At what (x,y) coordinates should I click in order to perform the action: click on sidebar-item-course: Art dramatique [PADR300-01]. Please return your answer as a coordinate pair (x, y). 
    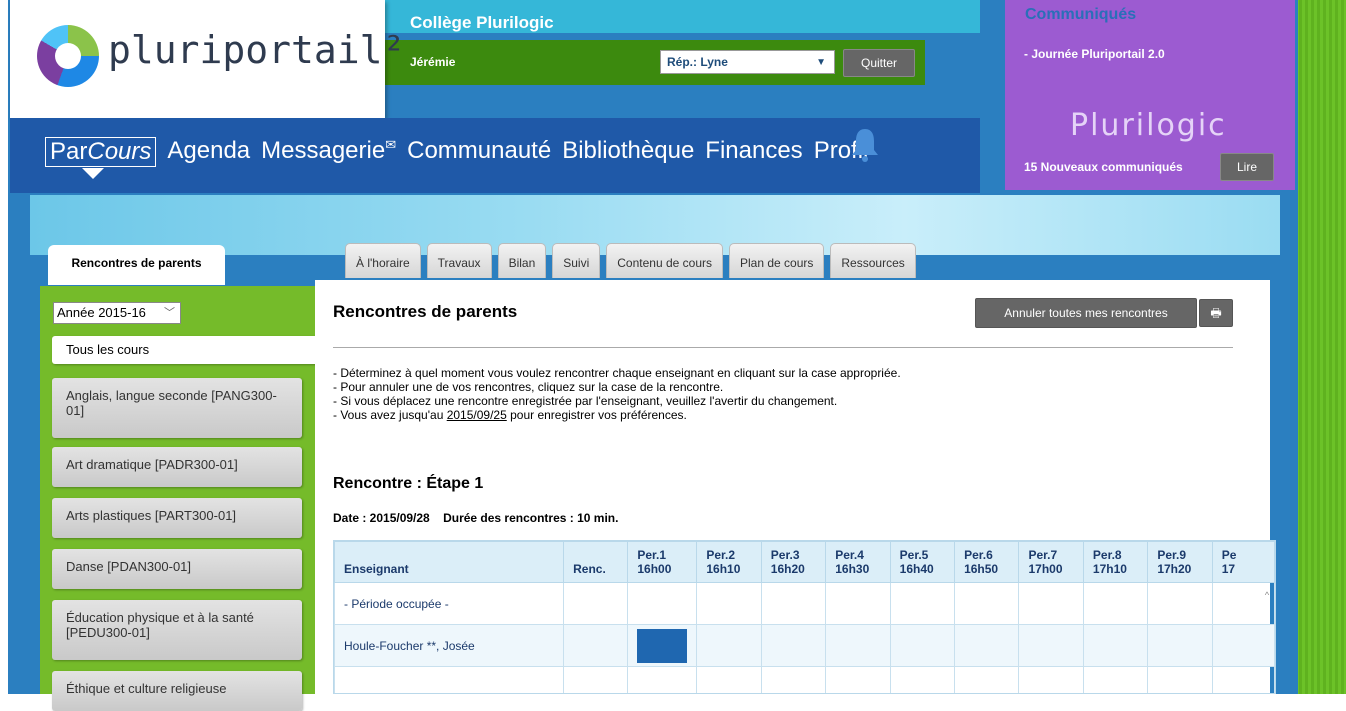
    Looking at the image, I should click on (177, 467).